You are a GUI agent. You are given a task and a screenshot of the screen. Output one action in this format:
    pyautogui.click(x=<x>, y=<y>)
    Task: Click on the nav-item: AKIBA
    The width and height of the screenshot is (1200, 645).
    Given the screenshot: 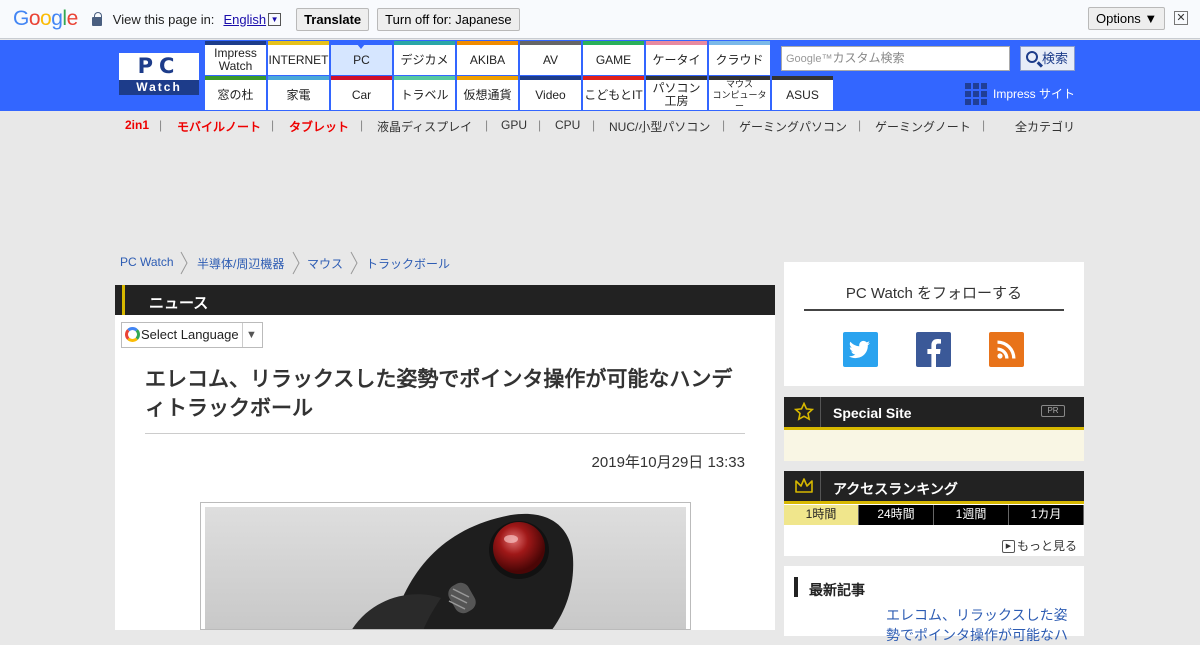 What is the action you would take?
    pyautogui.click(x=487, y=58)
    